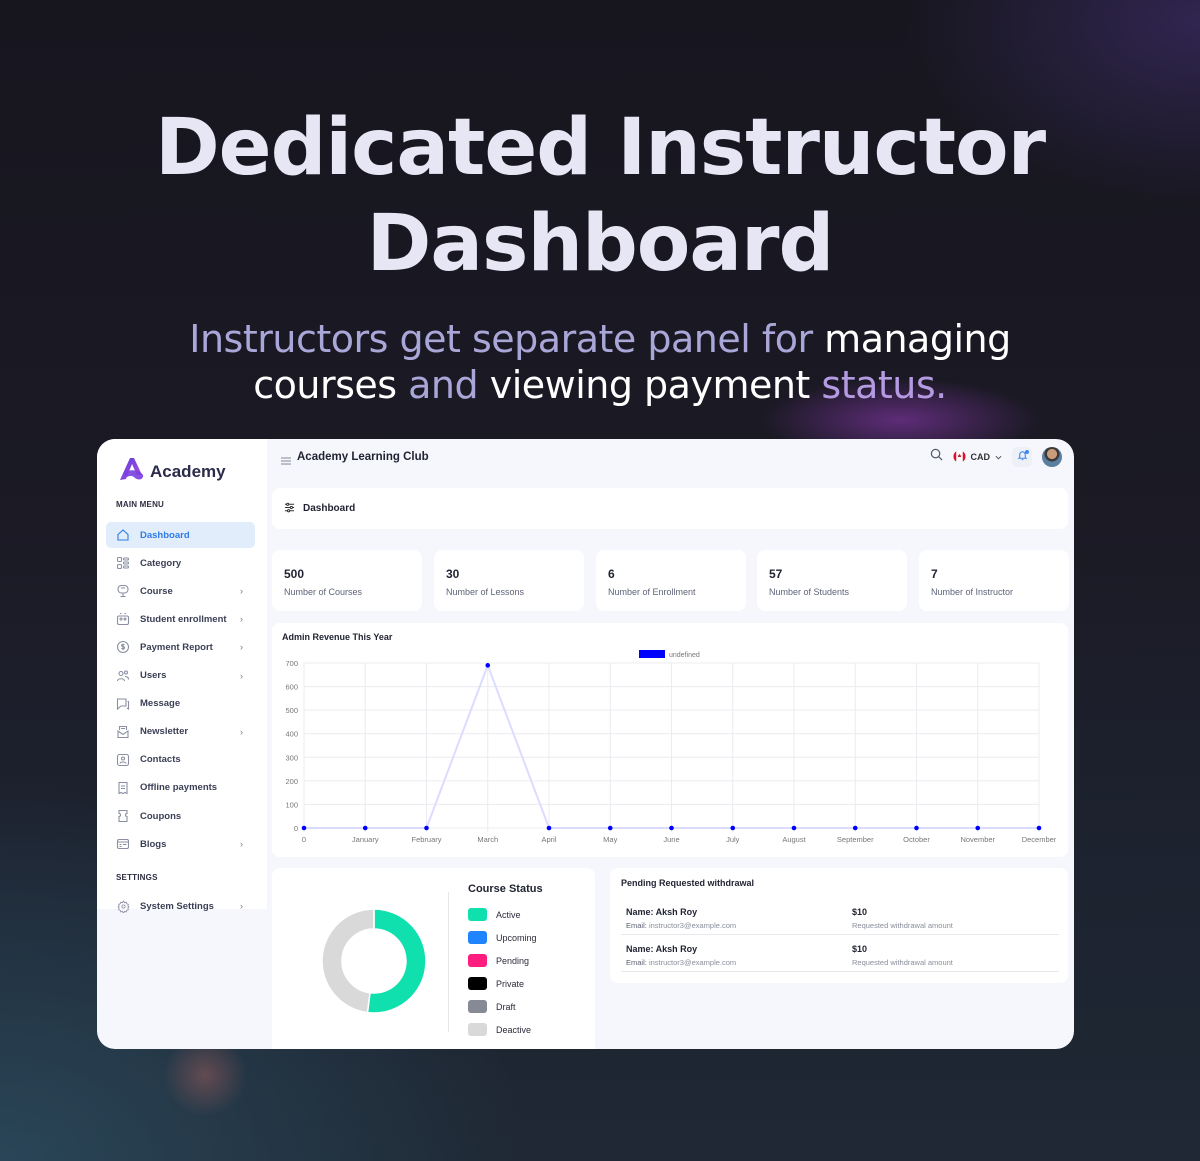 The height and width of the screenshot is (1161, 1200). What do you see at coordinates (611, 574) in the screenshot?
I see `stat-value: 6` at bounding box center [611, 574].